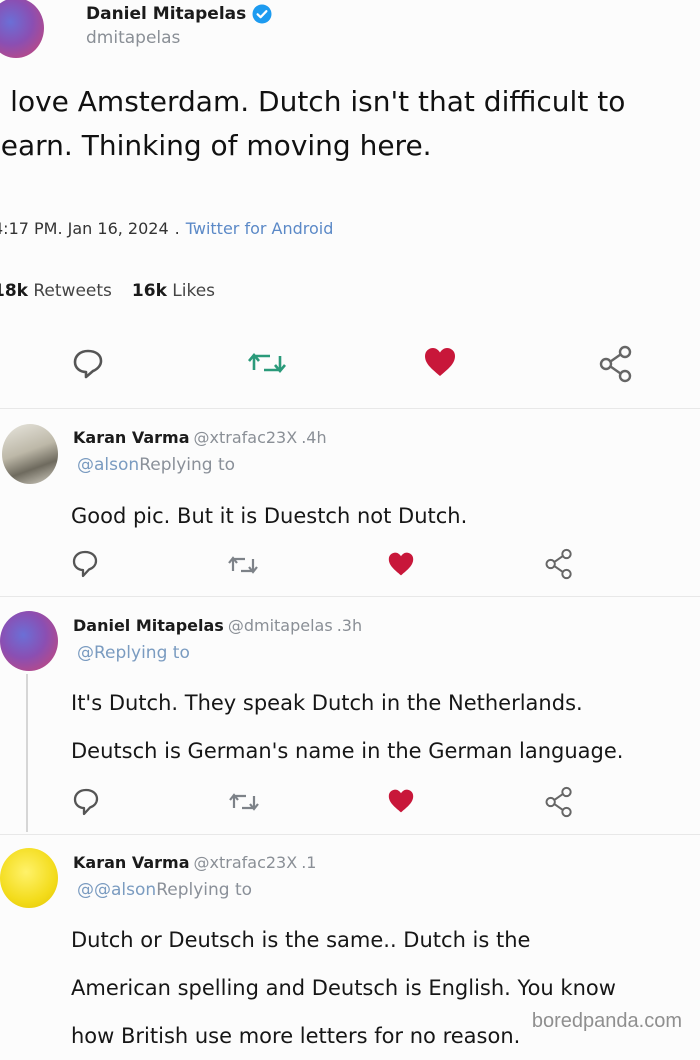 This screenshot has height=1060, width=700. Describe the element at coordinates (260, 228) in the screenshot. I see `tweet-source-link: Twitter for Android` at that location.